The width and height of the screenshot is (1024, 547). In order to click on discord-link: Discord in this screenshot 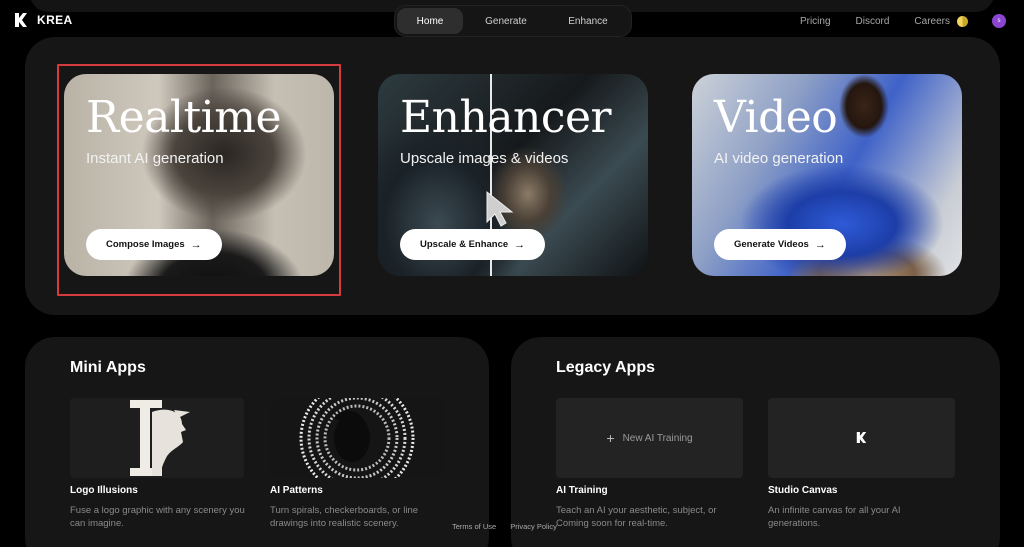, I will do `click(873, 21)`.